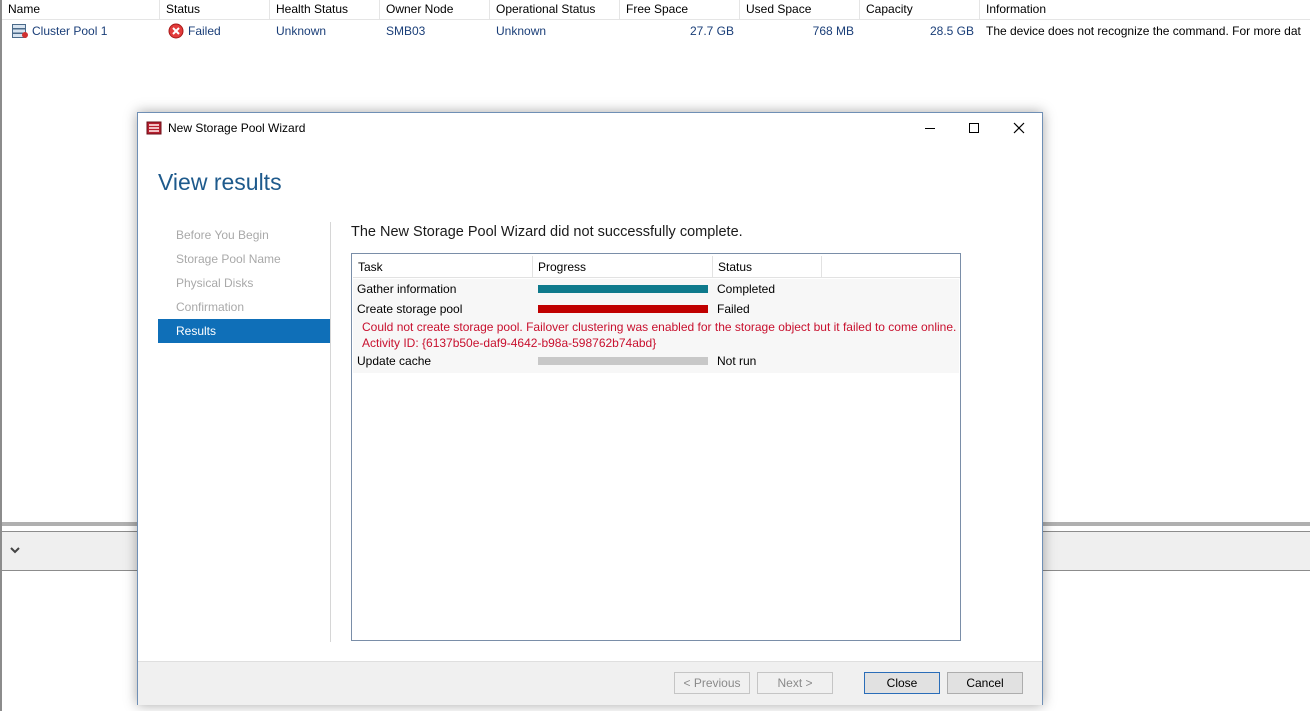 The width and height of the screenshot is (1310, 711). What do you see at coordinates (244, 331) in the screenshot?
I see `nav-item-results: Results` at bounding box center [244, 331].